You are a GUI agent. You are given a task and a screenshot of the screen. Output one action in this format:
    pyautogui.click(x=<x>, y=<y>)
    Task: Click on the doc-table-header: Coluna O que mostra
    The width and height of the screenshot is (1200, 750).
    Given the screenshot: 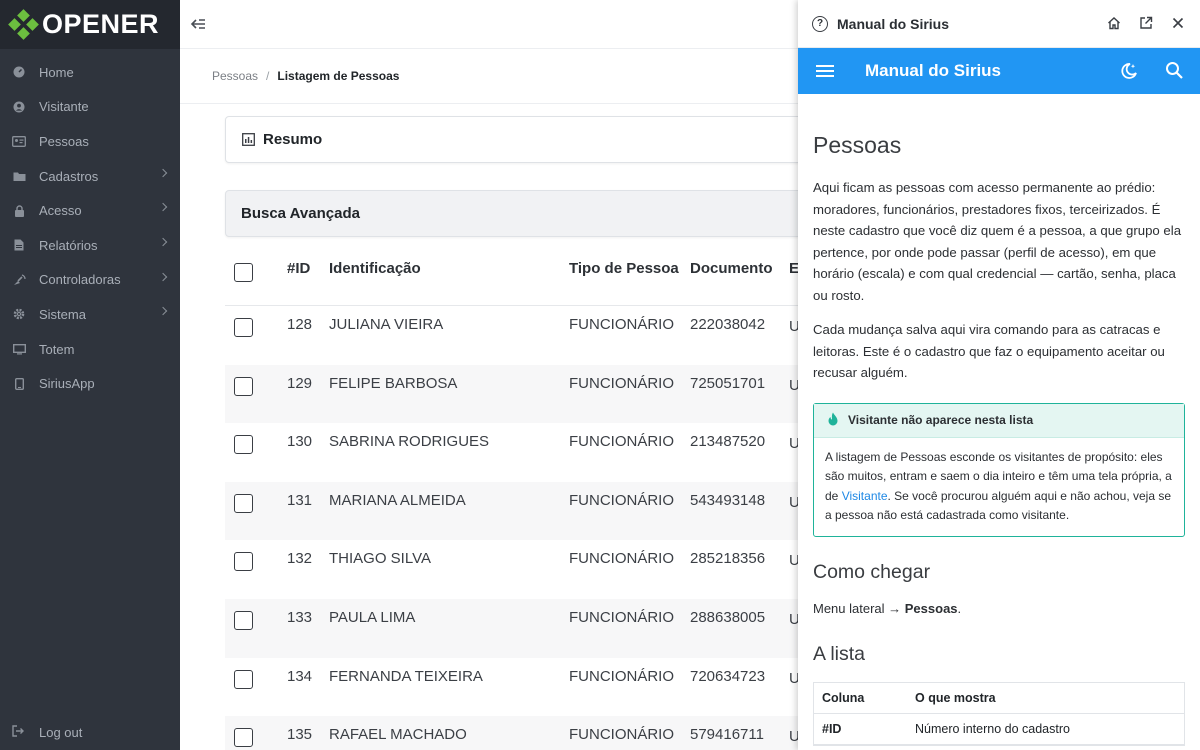 What is the action you would take?
    pyautogui.click(x=999, y=698)
    